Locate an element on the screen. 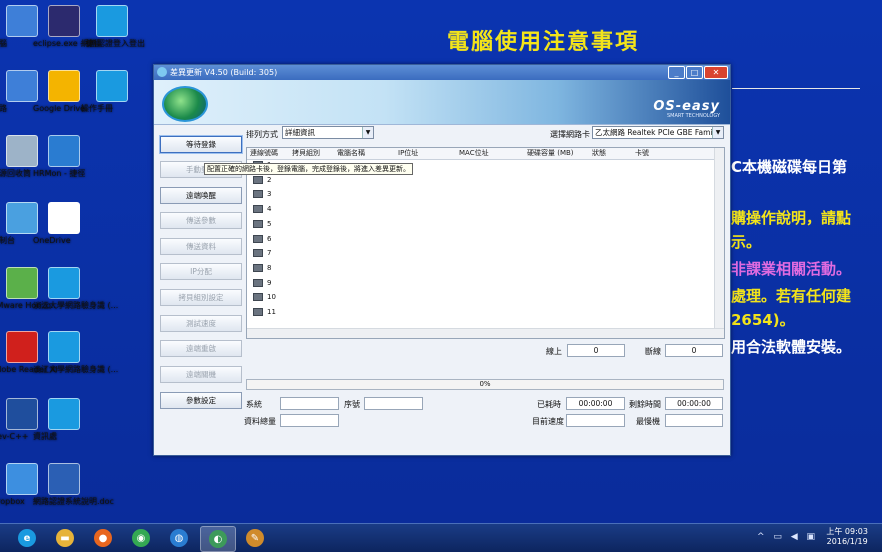 This screenshot has height=552, width=882. row-number: 11 is located at coordinates (271, 312).